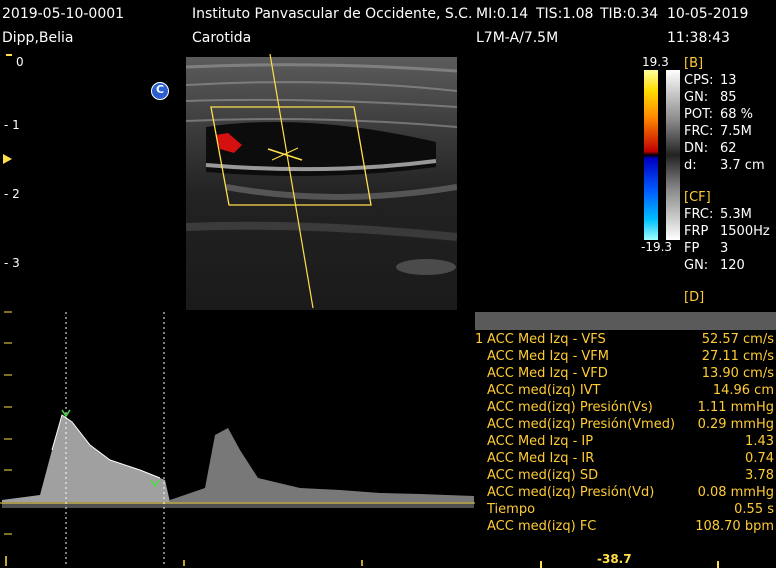 Image resolution: width=776 pixels, height=568 pixels. What do you see at coordinates (630, 526) in the screenshot?
I see `measurement-row: ACC med(izq) FC 108.70 bpm` at bounding box center [630, 526].